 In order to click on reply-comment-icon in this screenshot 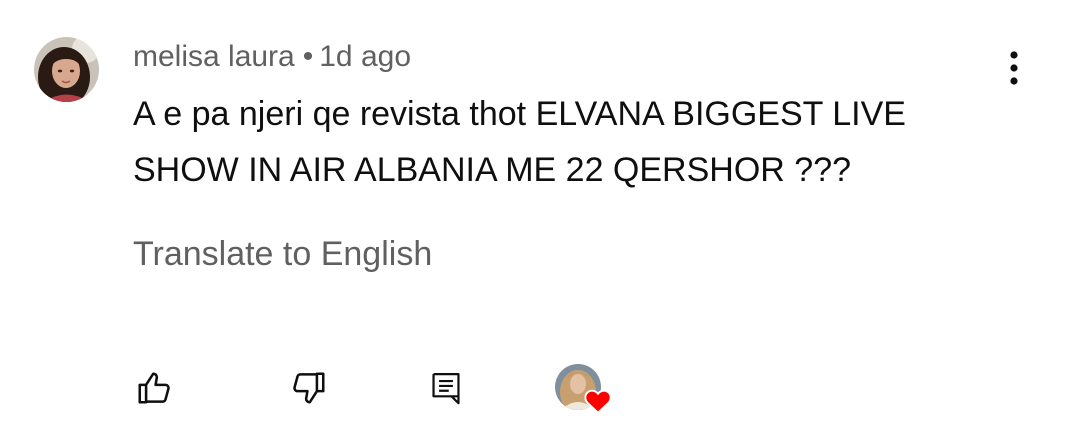, I will do `click(446, 389)`.